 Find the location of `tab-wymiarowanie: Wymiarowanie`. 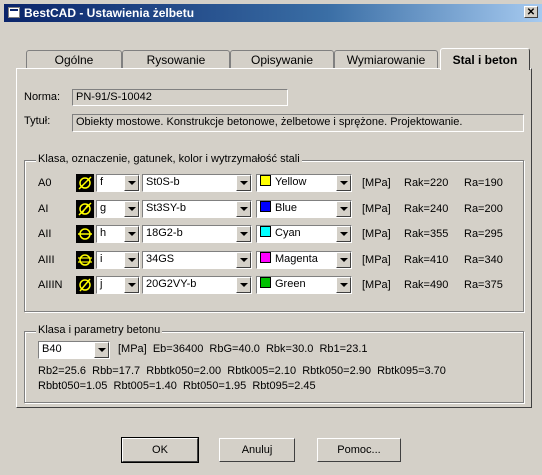

tab-wymiarowanie: Wymiarowanie is located at coordinates (386, 59).